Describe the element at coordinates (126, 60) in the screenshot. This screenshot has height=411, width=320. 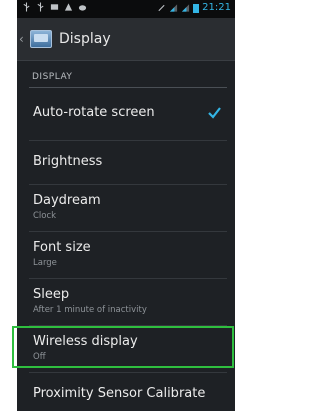
I see `action-bar-divider` at that location.